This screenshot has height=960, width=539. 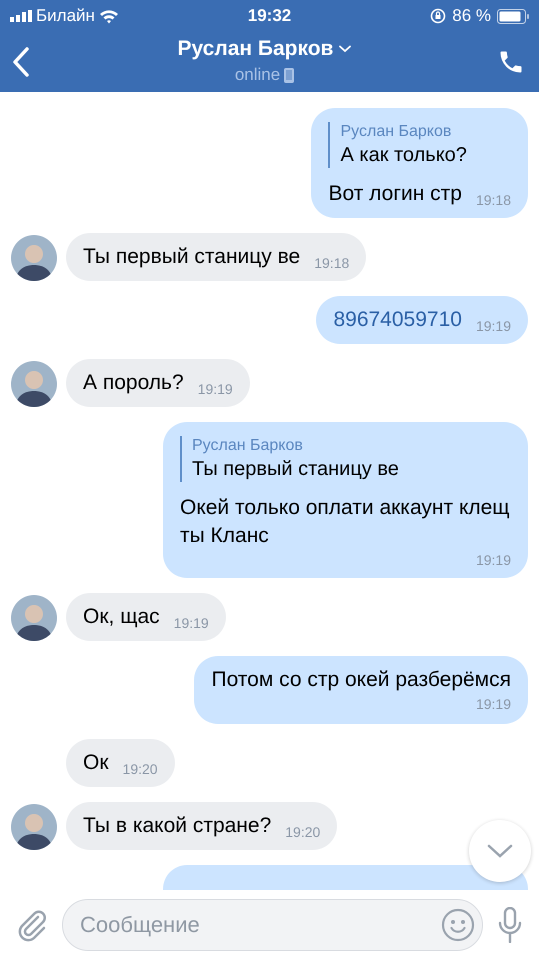 What do you see at coordinates (296, 469) in the screenshot?
I see `reply-text: Ты первый станицу ве` at bounding box center [296, 469].